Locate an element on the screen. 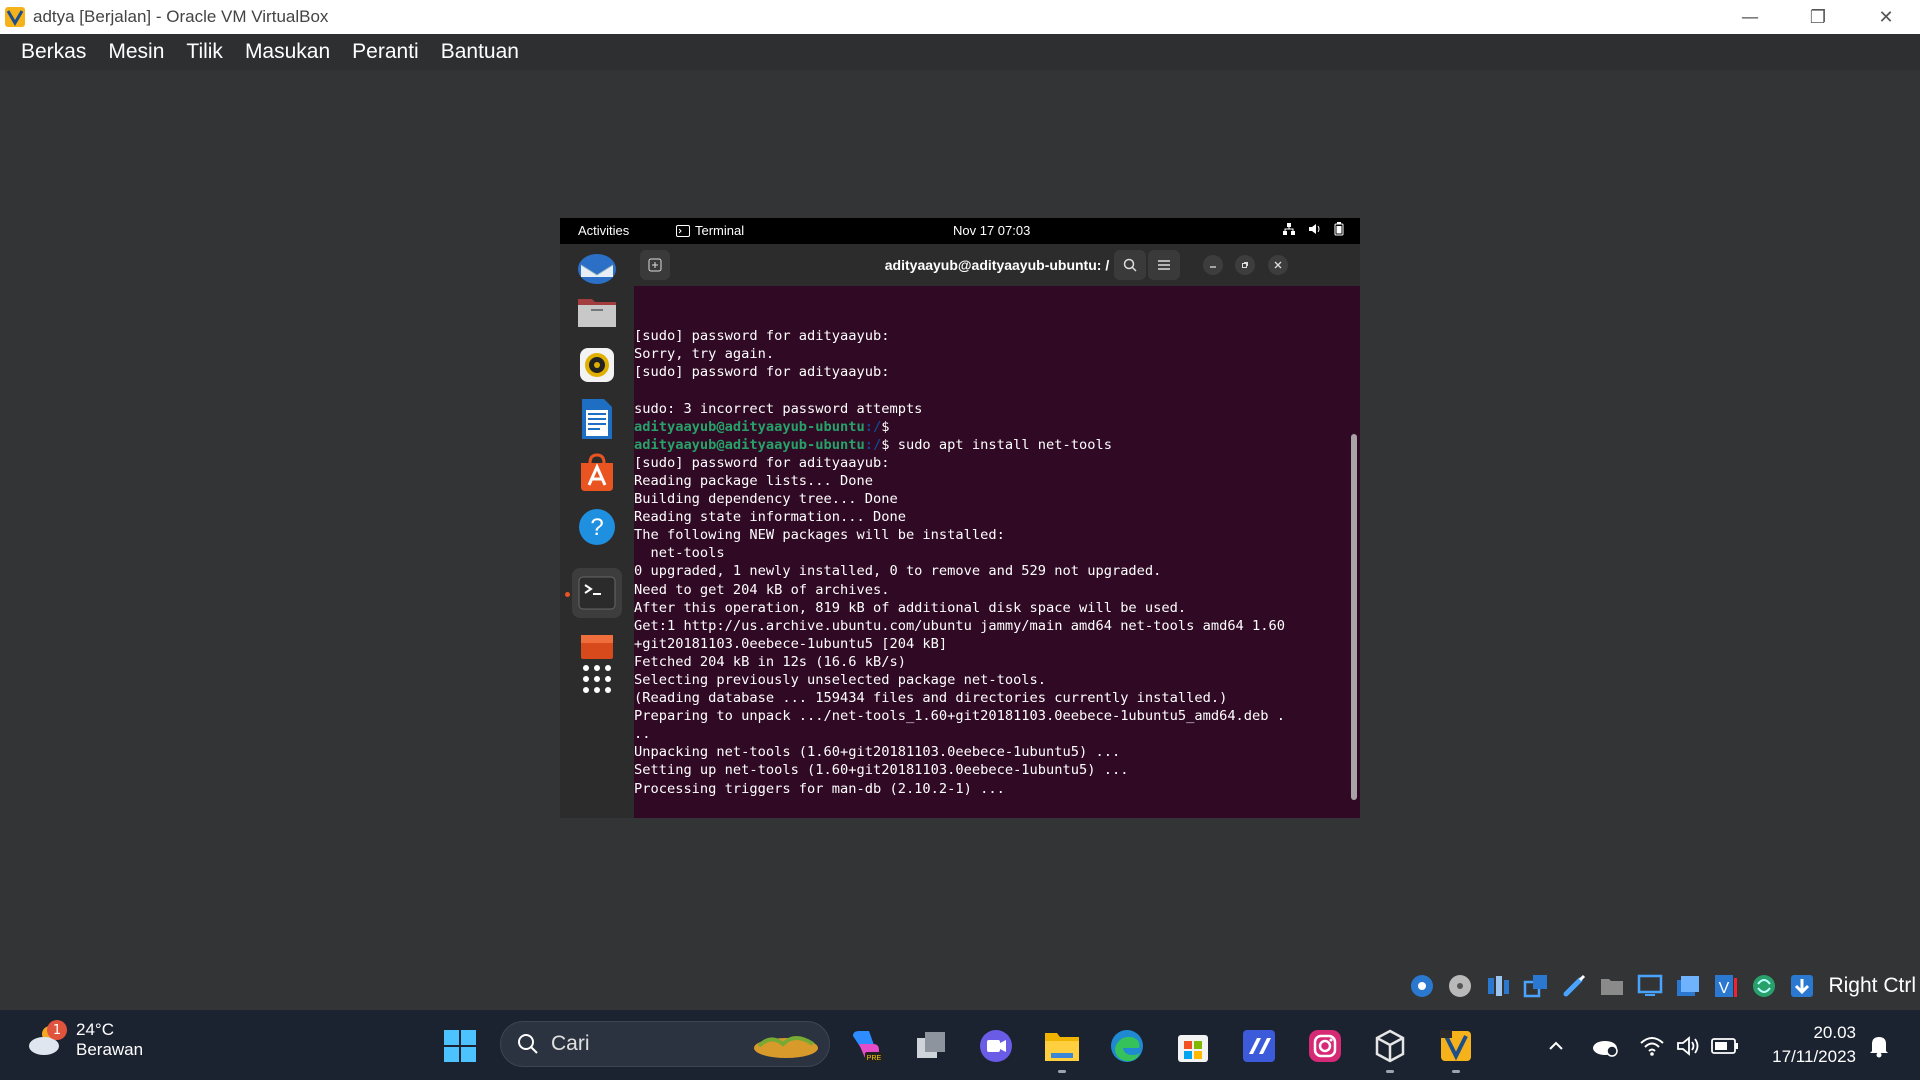 This screenshot has height=1080, width=1920. svg-text: PRE is located at coordinates (874, 1058).